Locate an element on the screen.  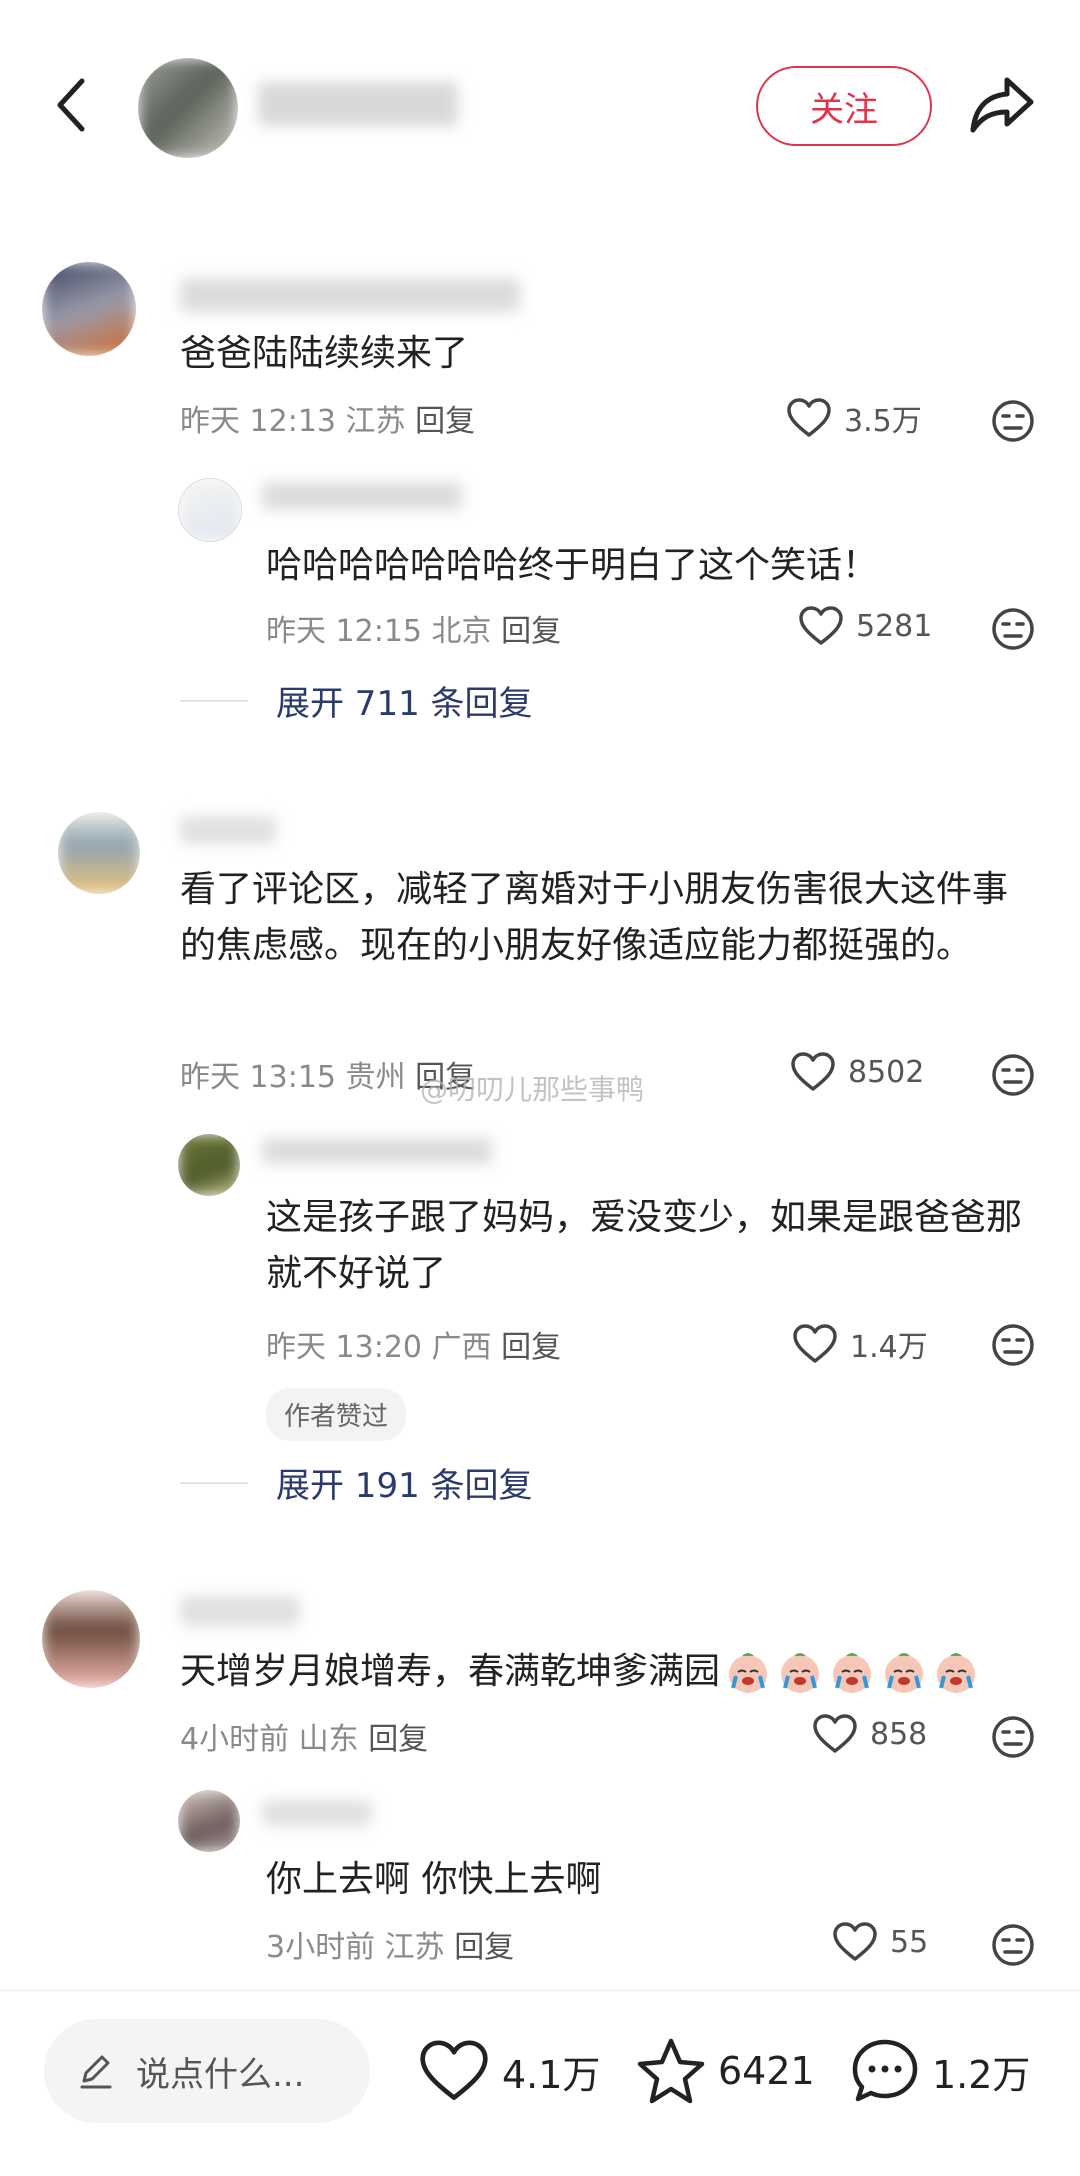
comment-bubble-icon is located at coordinates (885, 2070).